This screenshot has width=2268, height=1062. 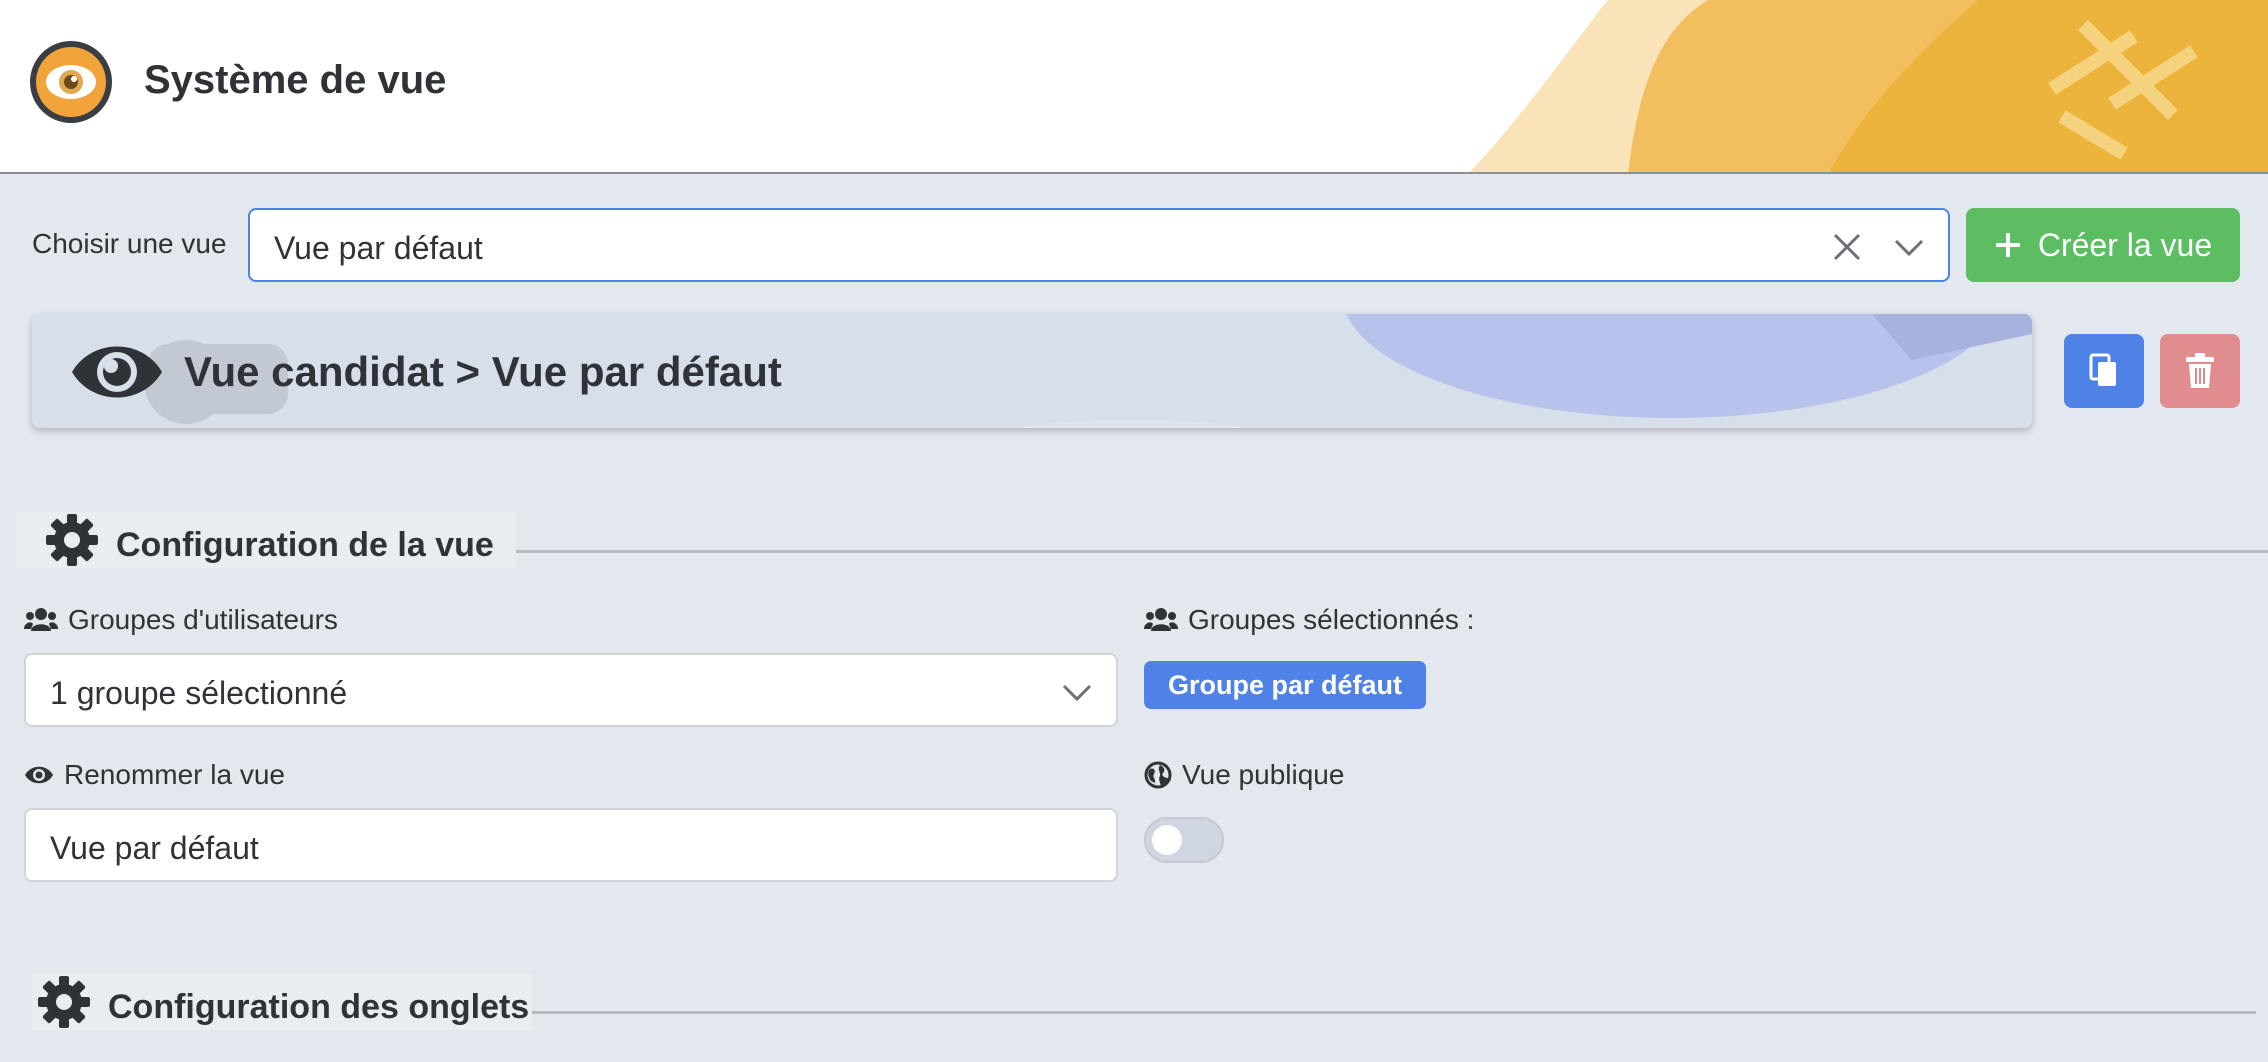 I want to click on copy-view-button, so click(x=2104, y=371).